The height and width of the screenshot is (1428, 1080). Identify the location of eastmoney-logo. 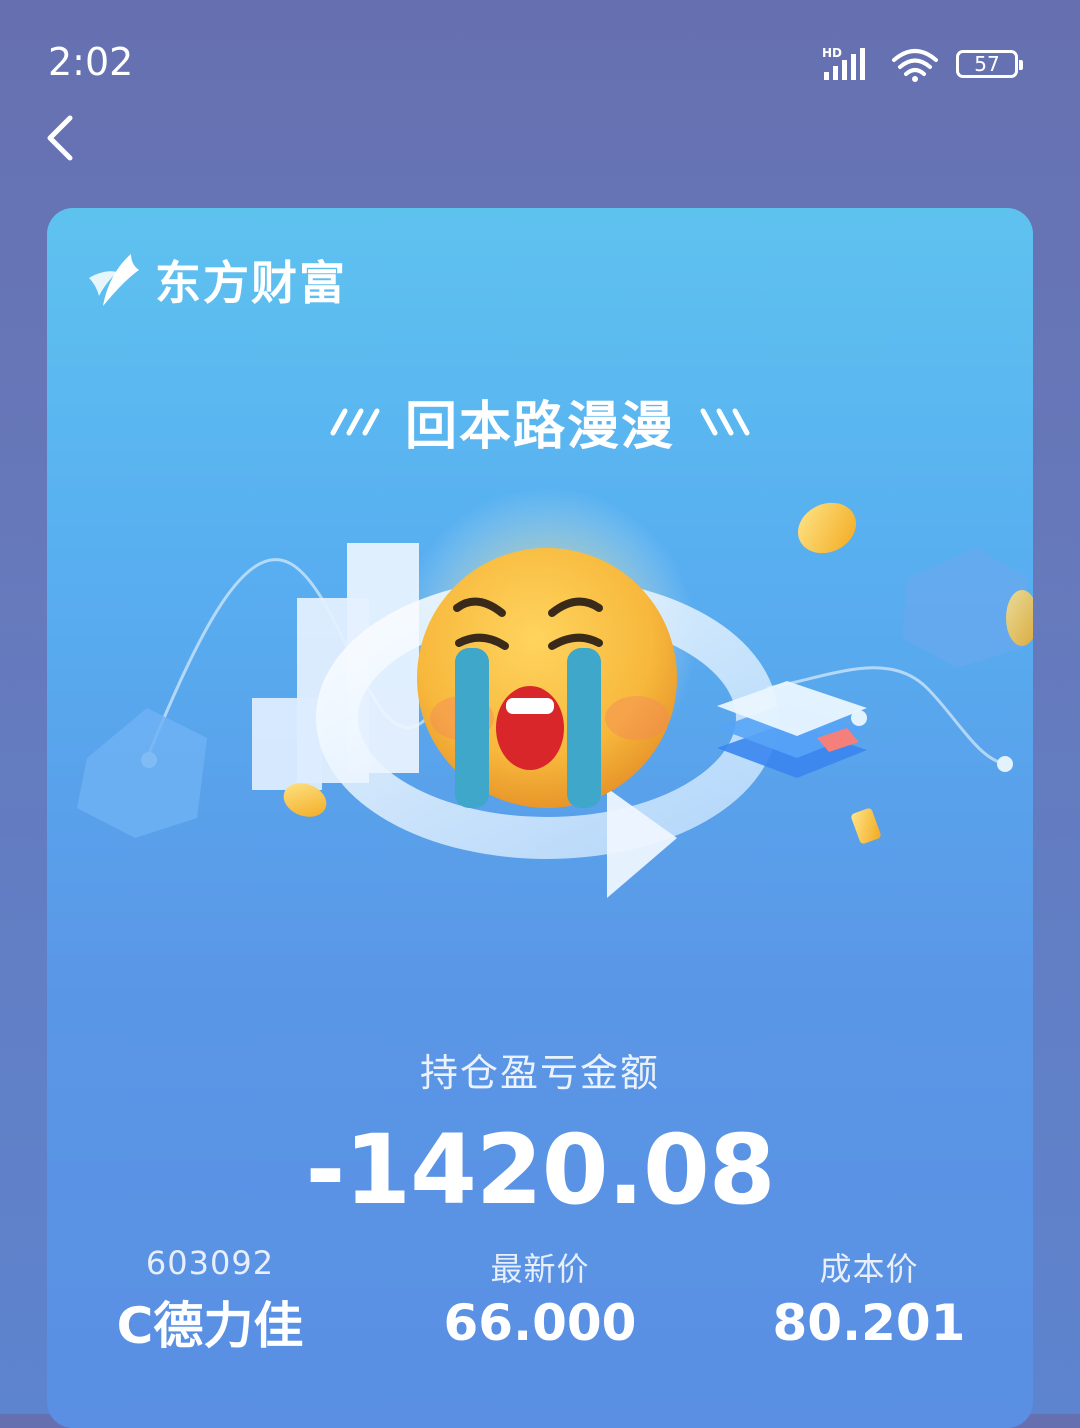
(114, 280).